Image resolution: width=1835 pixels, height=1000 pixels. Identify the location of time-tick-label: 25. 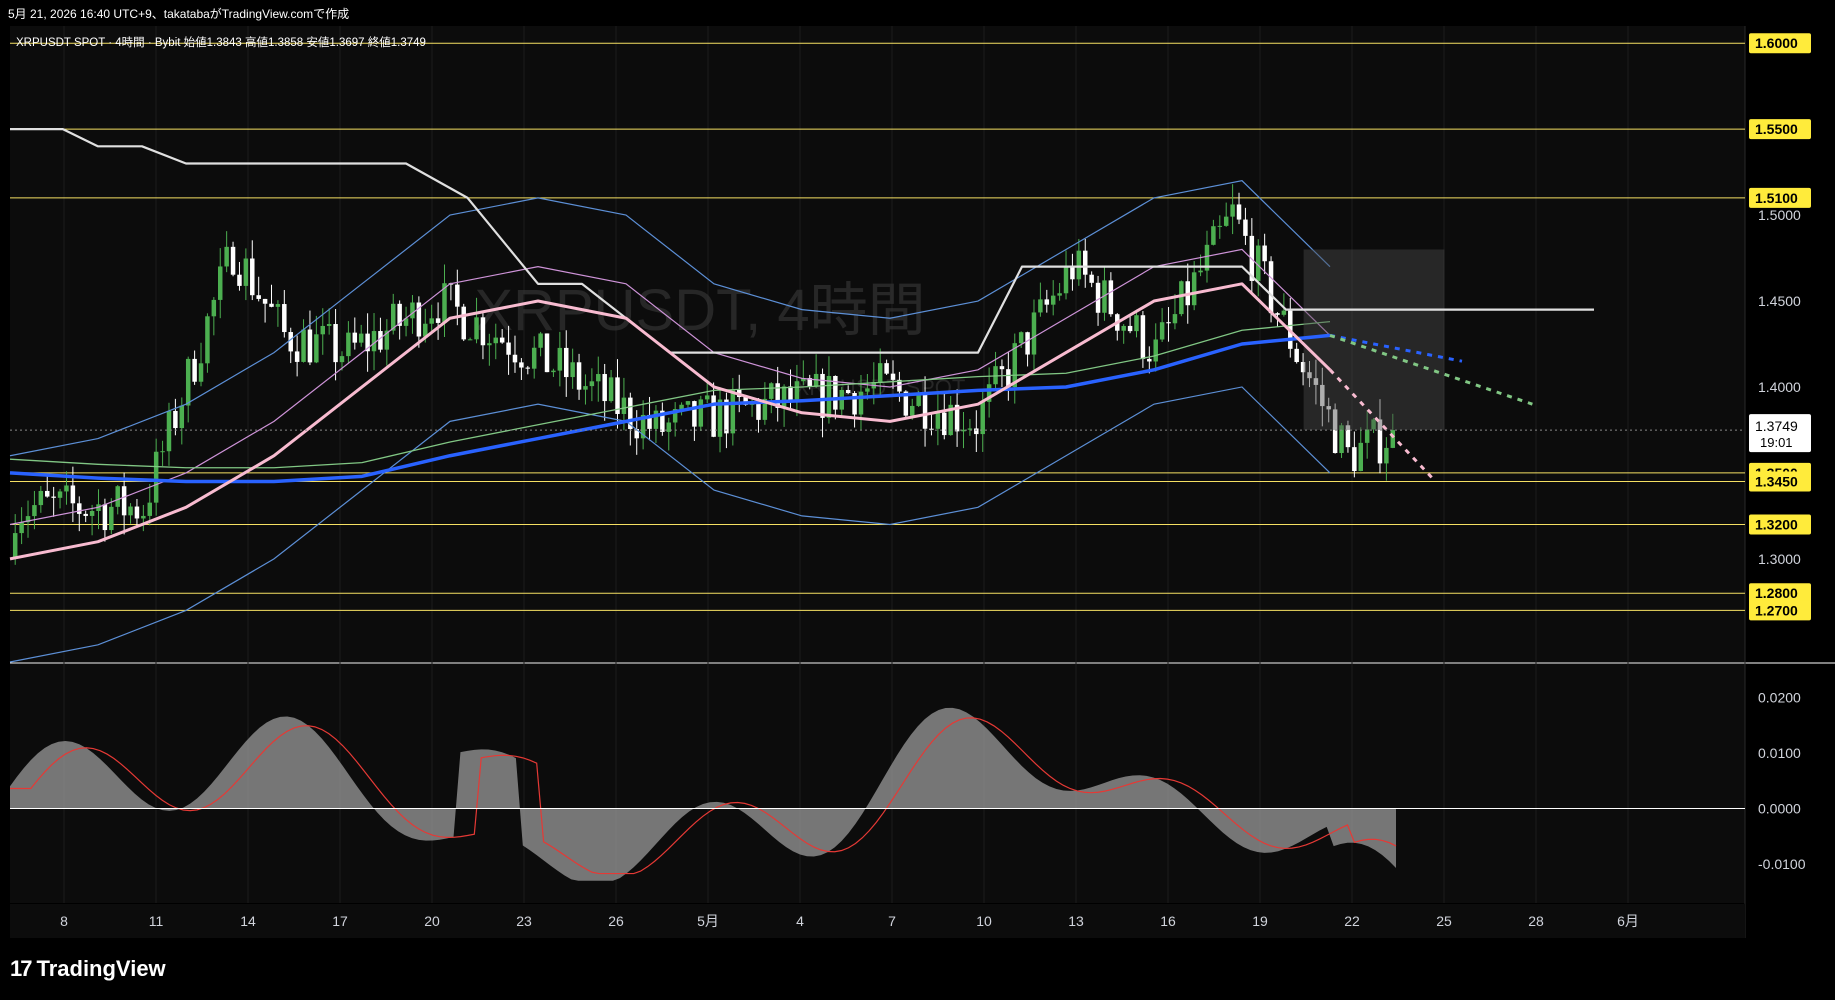
(1444, 921).